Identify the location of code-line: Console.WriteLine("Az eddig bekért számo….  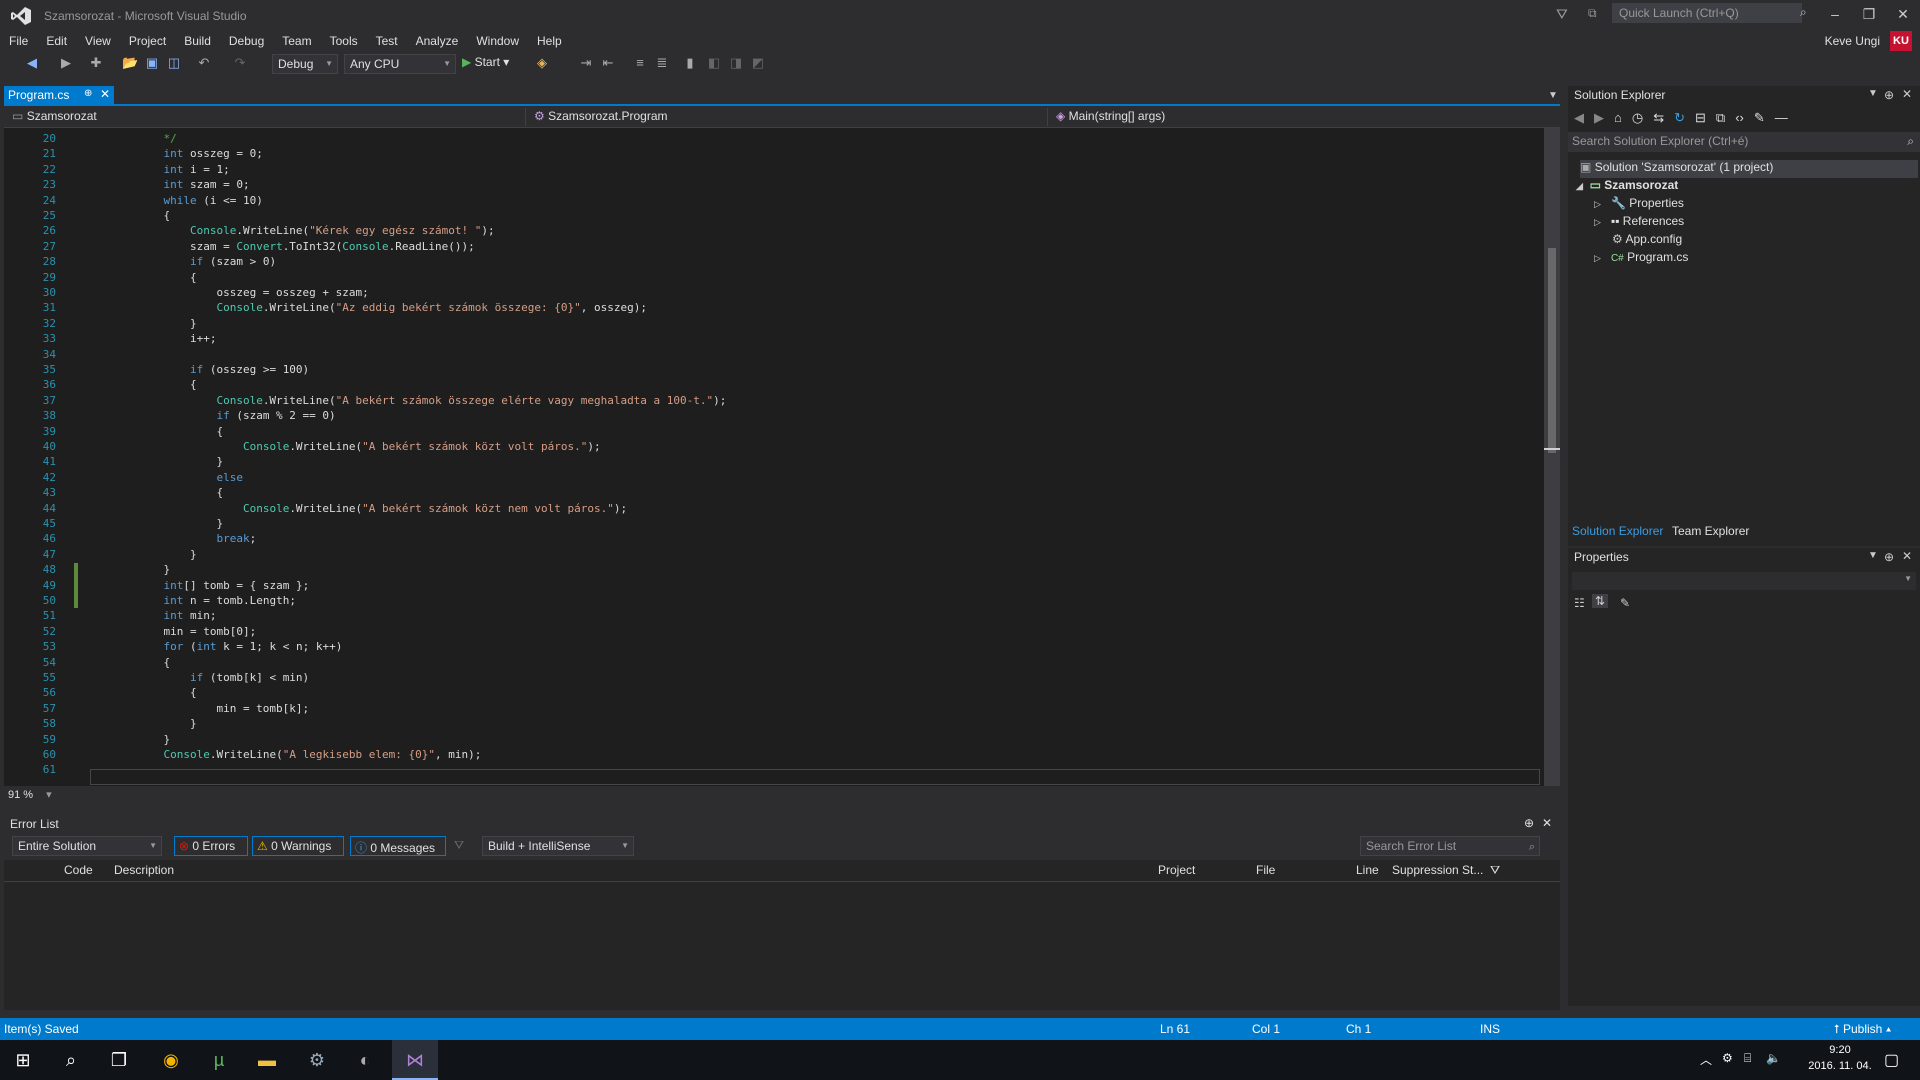
(365, 307).